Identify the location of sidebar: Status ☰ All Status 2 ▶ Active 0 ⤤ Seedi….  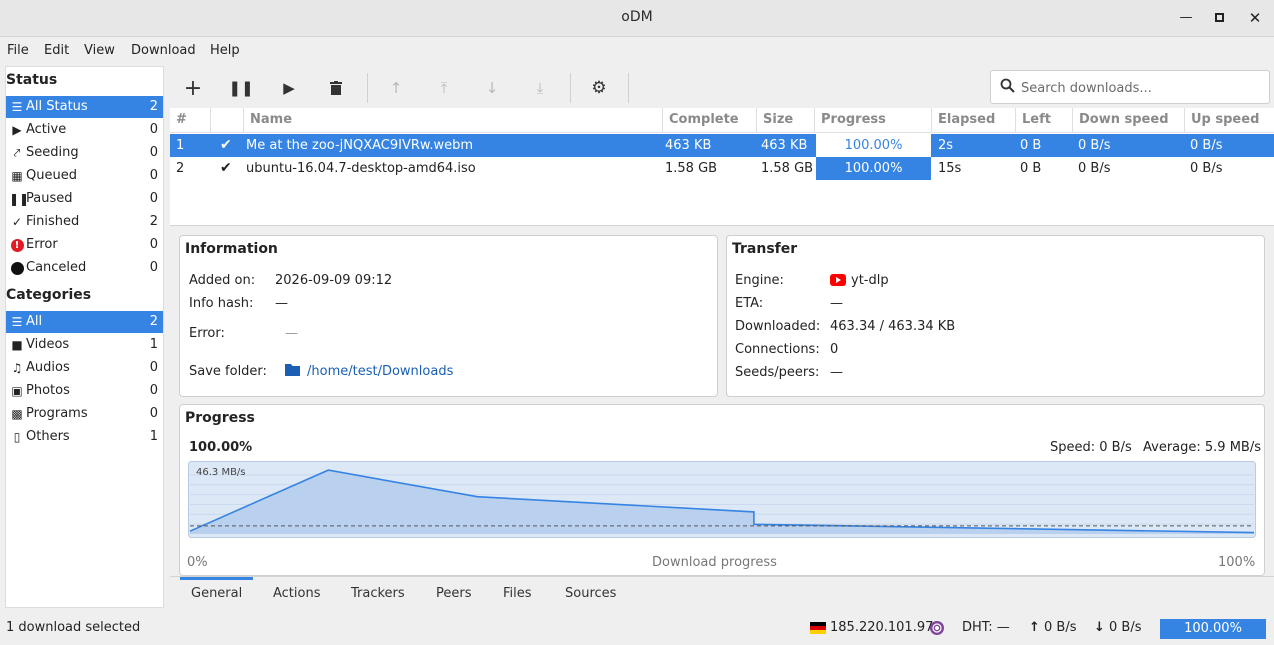
(84, 337).